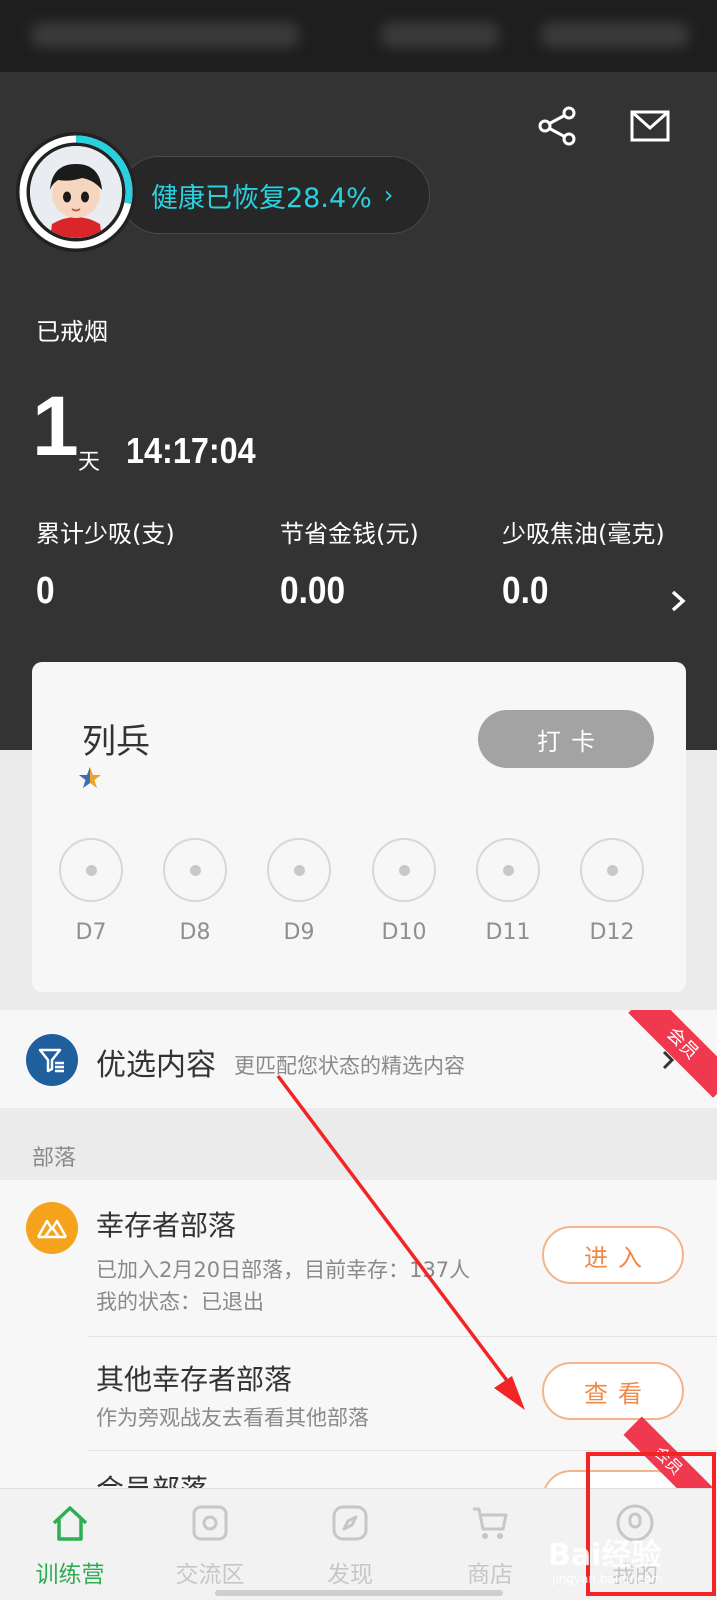  Describe the element at coordinates (605, 1555) in the screenshot. I see `watermark: Bai经验` at that location.